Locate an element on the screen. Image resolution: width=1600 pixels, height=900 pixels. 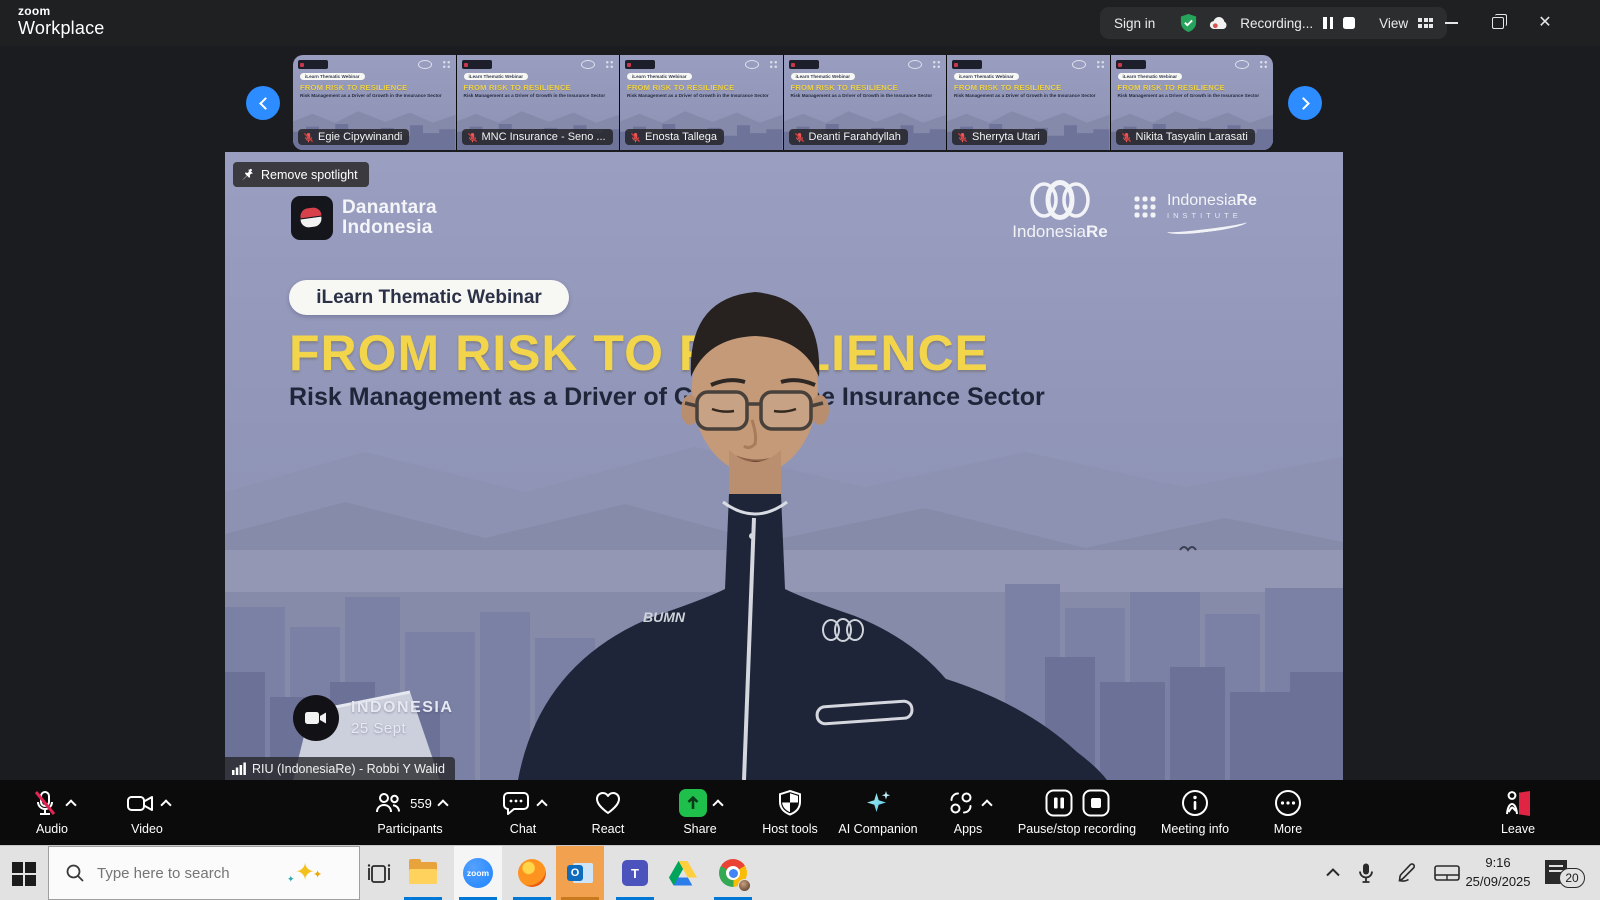
tray-mic-icon is located at coordinates (1366, 873).